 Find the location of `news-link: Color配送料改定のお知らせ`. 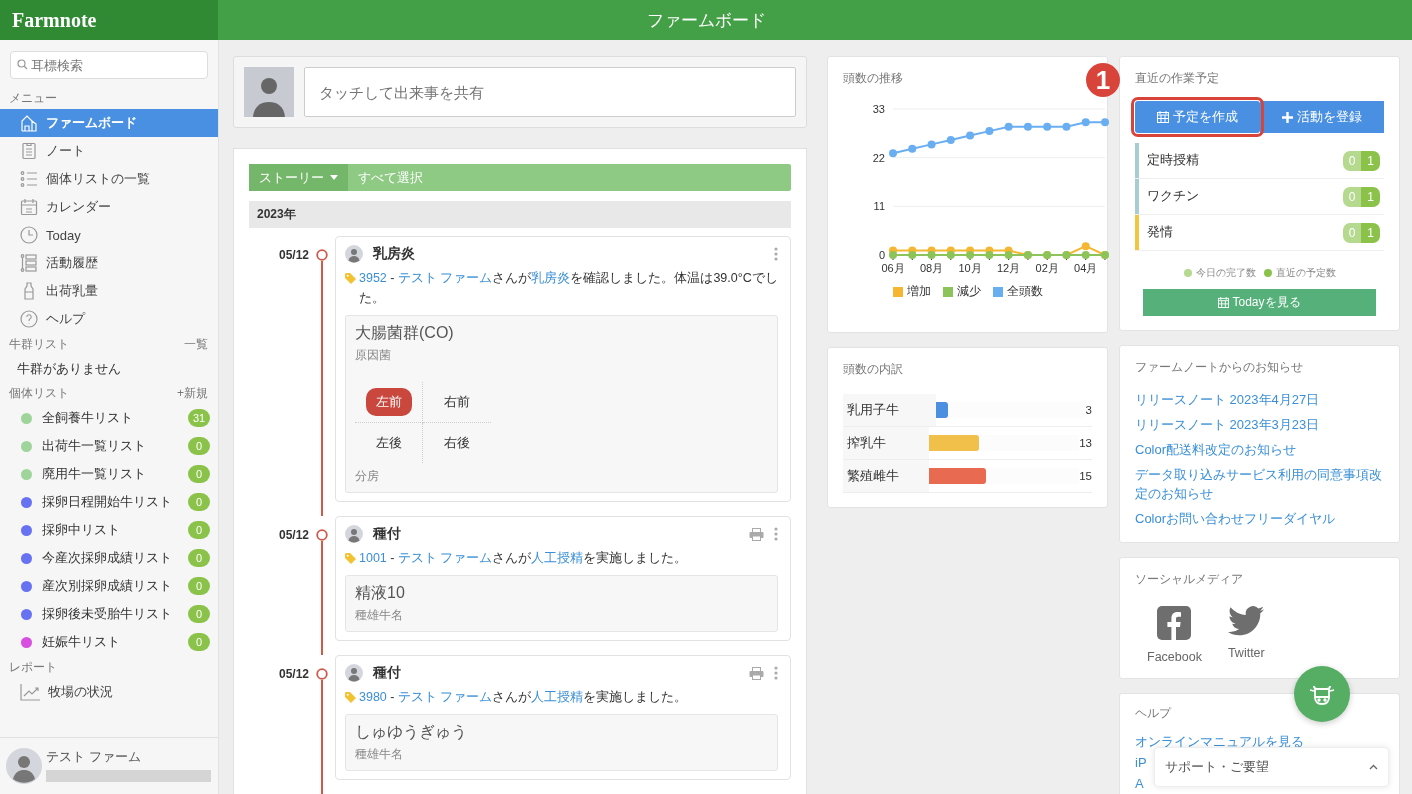

news-link: Color配送料改定のお知らせ is located at coordinates (1216, 449).